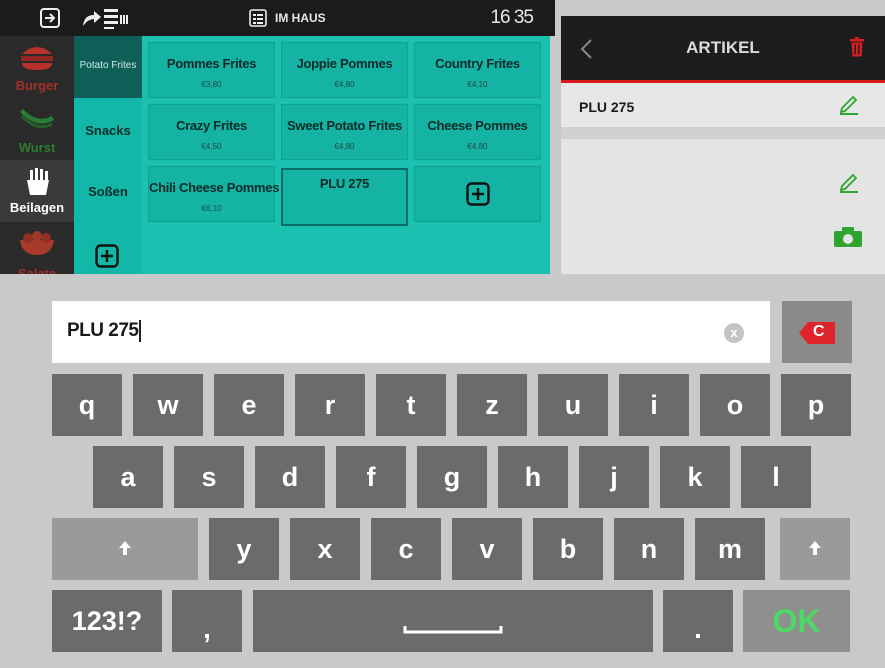  I want to click on product-tile: Chili Cheese Pommes €6,10, so click(213, 194).